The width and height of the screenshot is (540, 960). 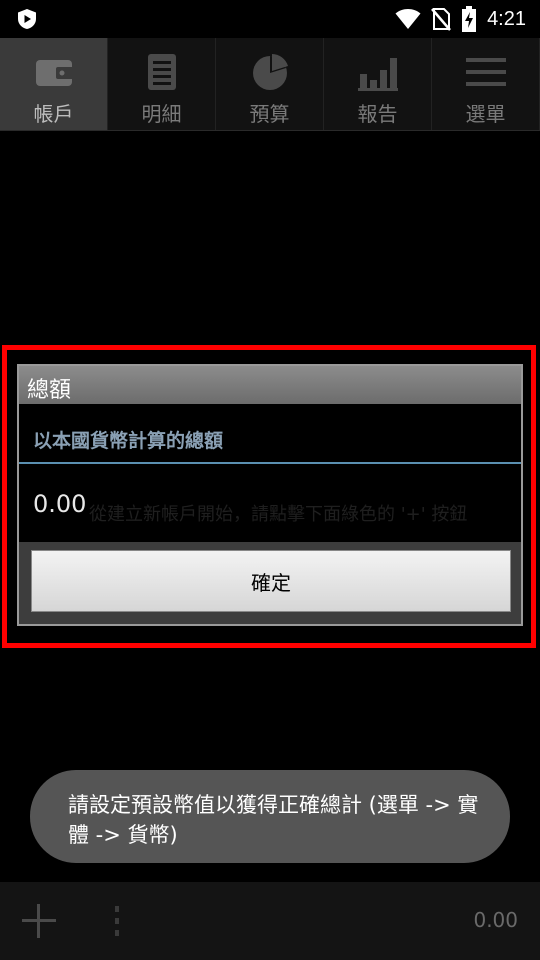 I want to click on add-icon, so click(x=39, y=921).